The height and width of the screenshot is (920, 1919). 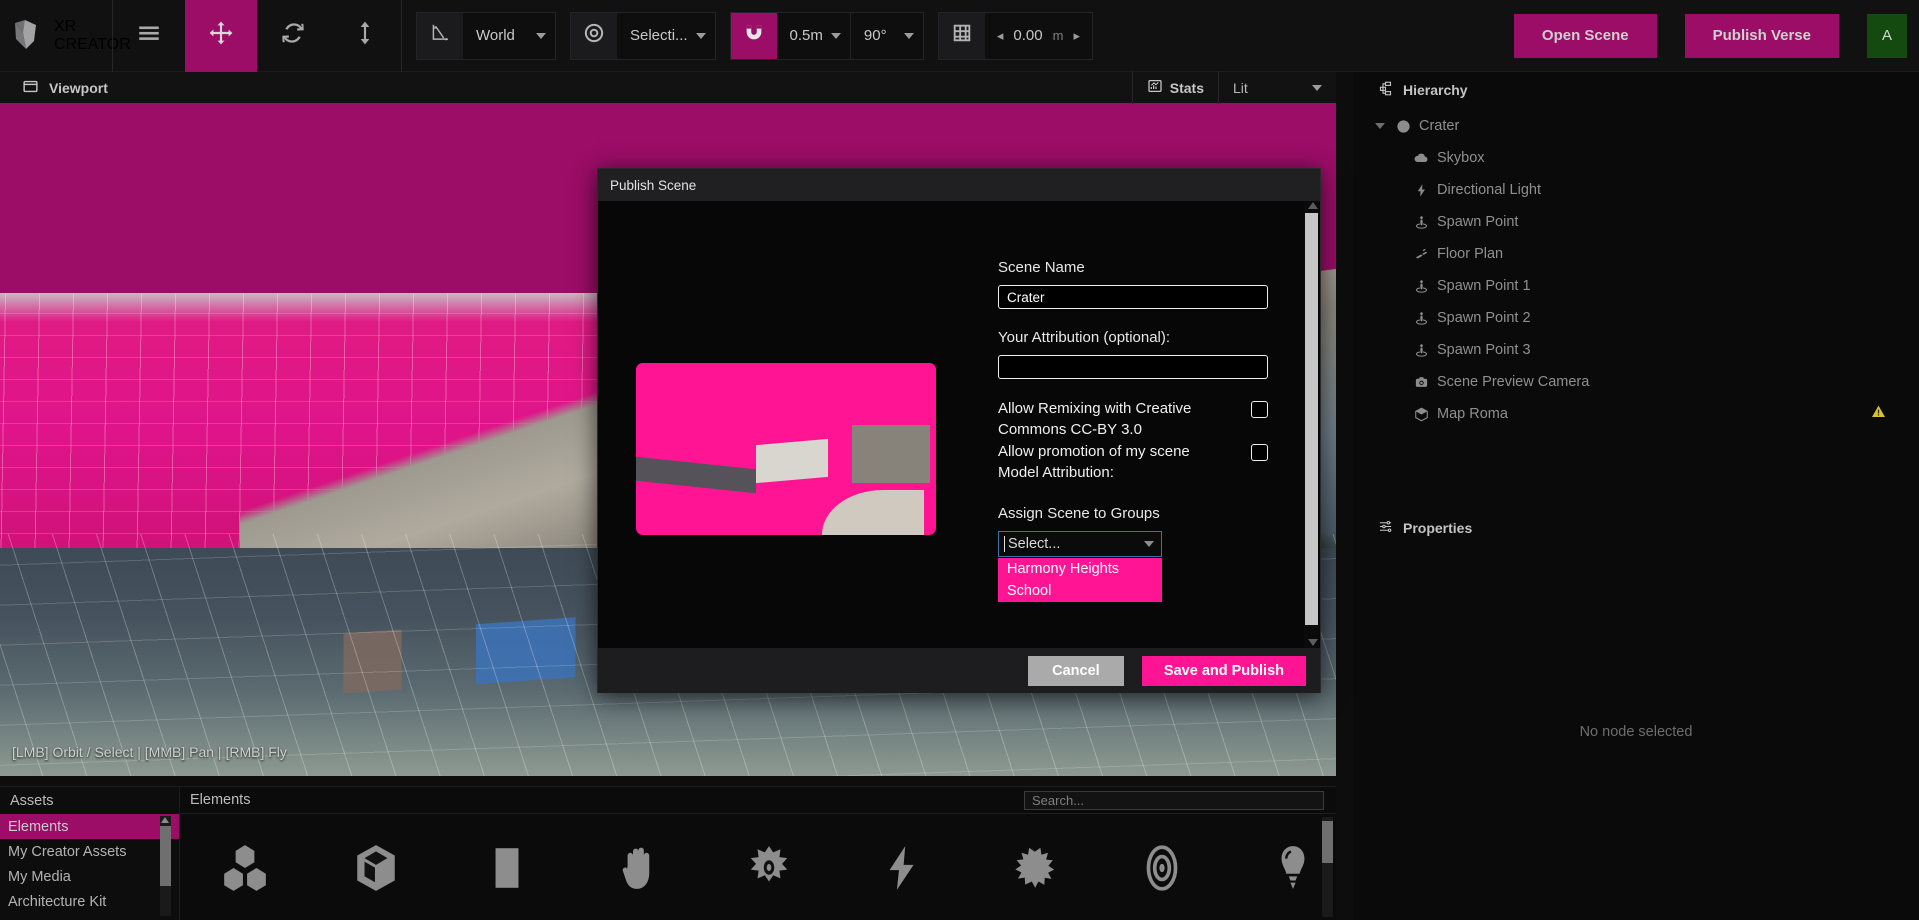 I want to click on hamburger-menu-icon, so click(x=149, y=35).